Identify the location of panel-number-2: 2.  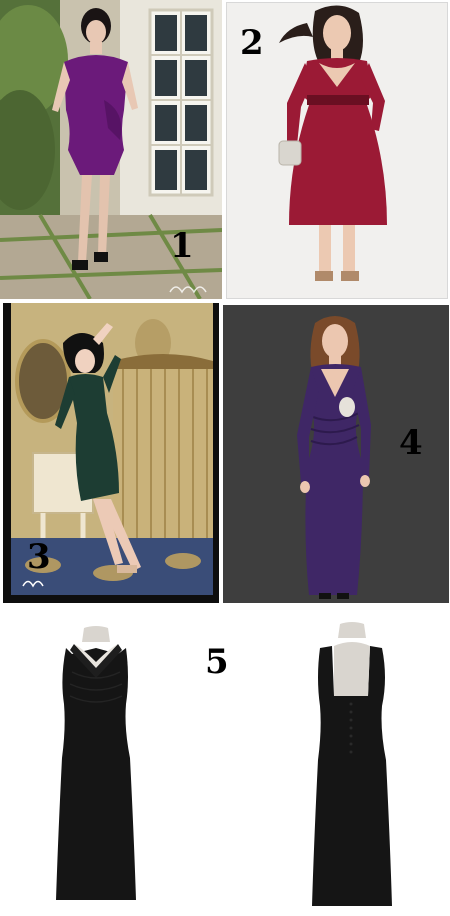
(252, 43).